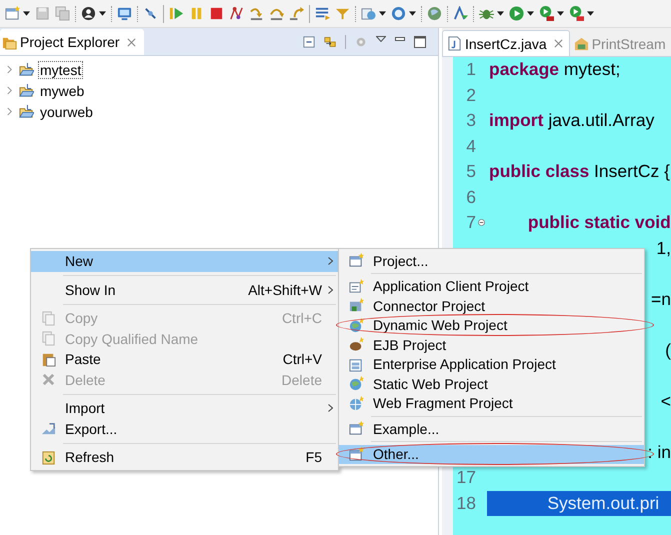 Image resolution: width=671 pixels, height=535 pixels. Describe the element at coordinates (506, 43) in the screenshot. I see `editor-tab: InsertCz.java` at that location.